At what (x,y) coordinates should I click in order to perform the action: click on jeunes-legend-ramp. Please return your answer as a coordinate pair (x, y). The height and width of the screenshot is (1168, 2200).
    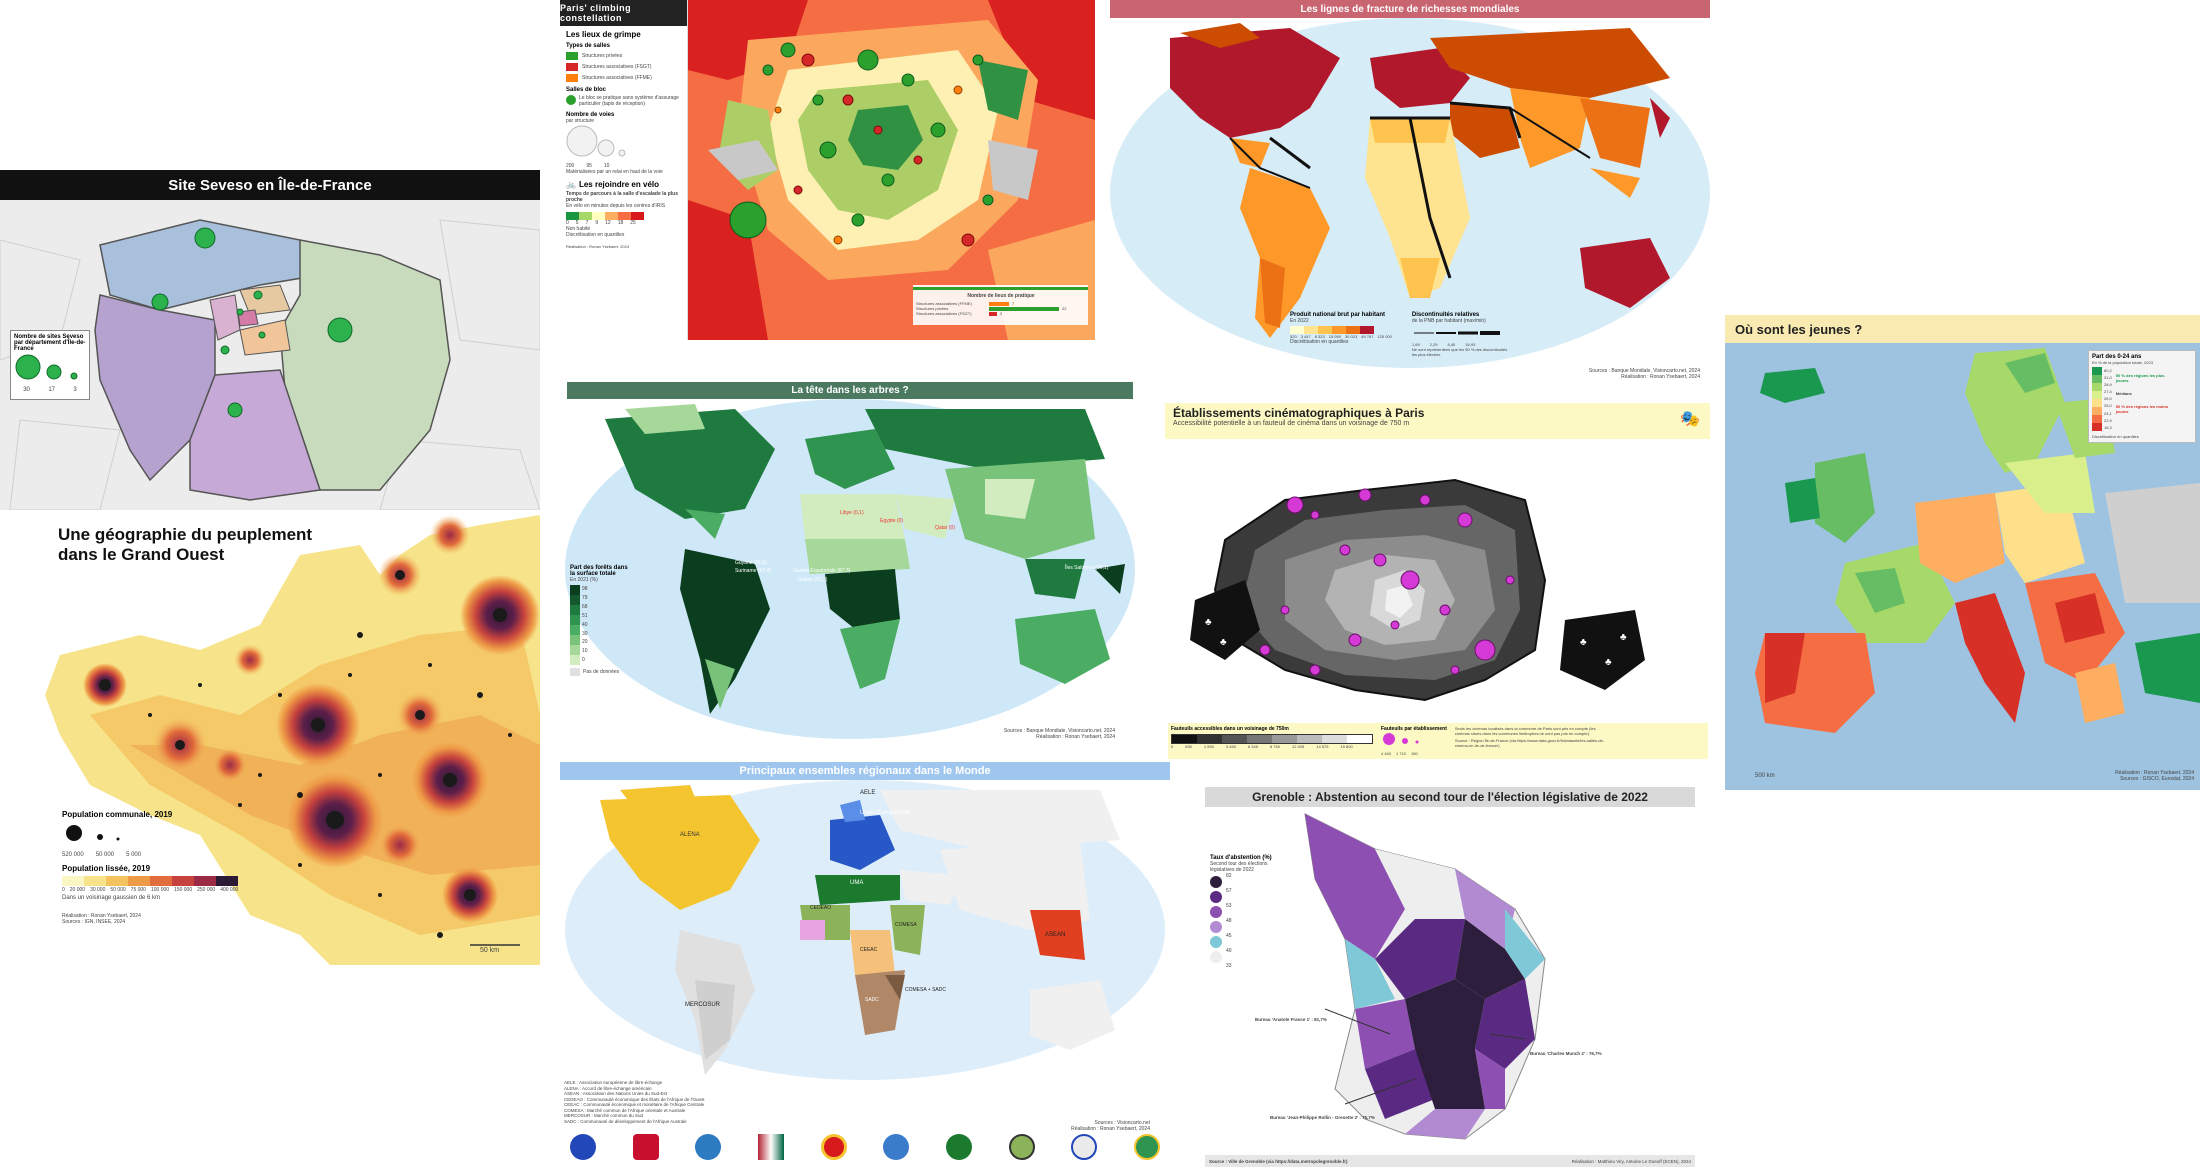
    Looking at the image, I should click on (2097, 399).